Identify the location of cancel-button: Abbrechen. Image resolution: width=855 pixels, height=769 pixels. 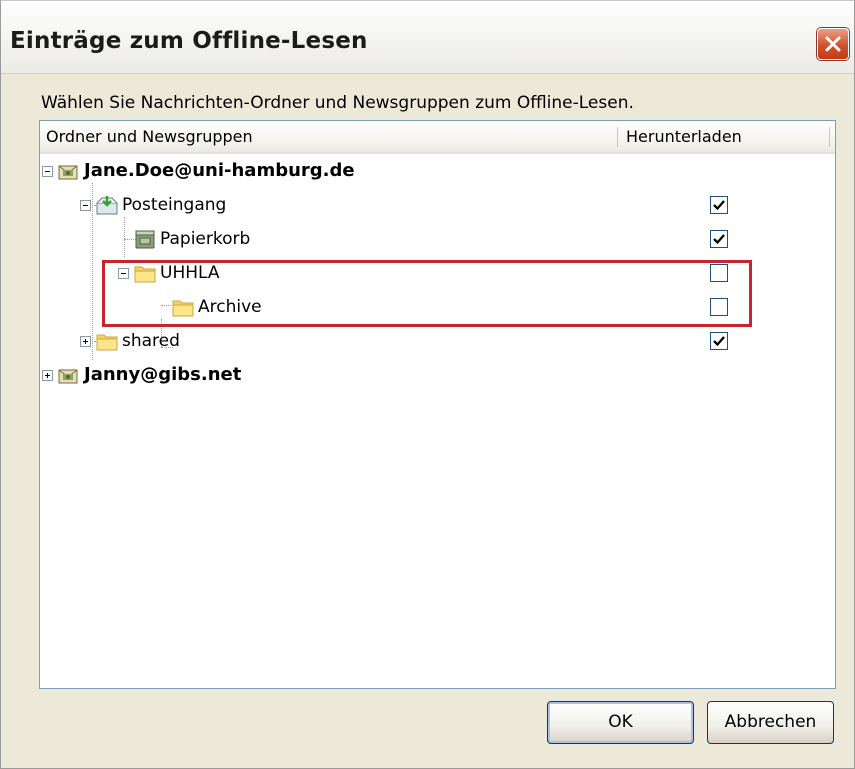
(770, 722).